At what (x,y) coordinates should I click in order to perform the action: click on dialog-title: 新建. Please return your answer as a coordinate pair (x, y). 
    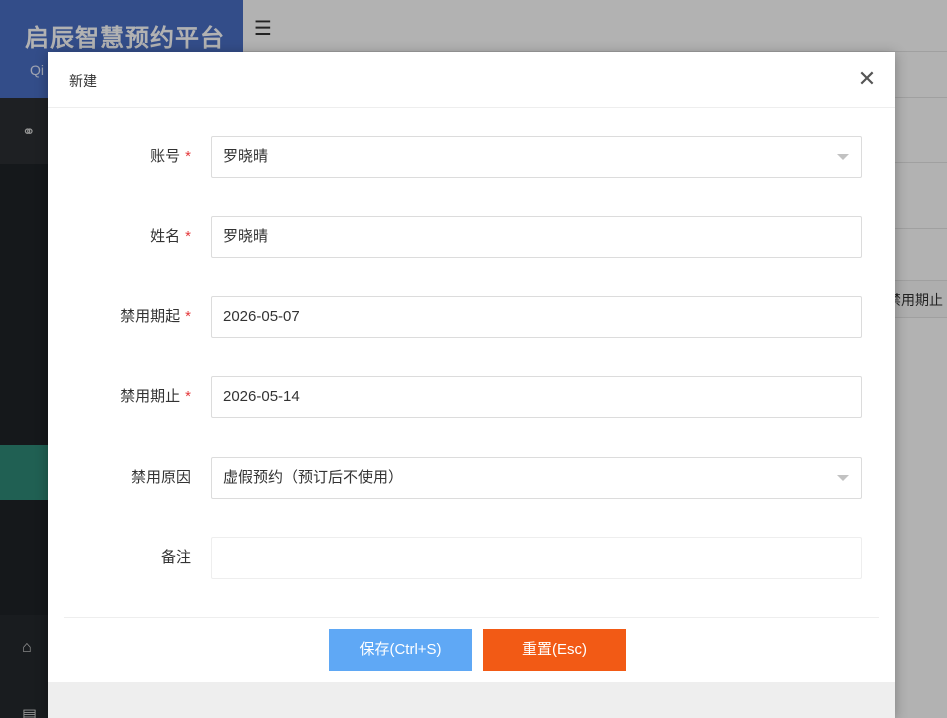
    Looking at the image, I should click on (83, 81).